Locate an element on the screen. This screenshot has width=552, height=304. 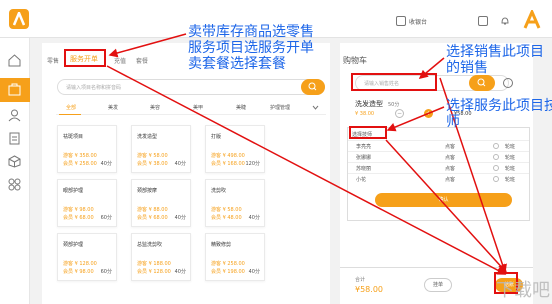
annotation-line: 卖带库存商品选零售 is located at coordinates (251, 32).